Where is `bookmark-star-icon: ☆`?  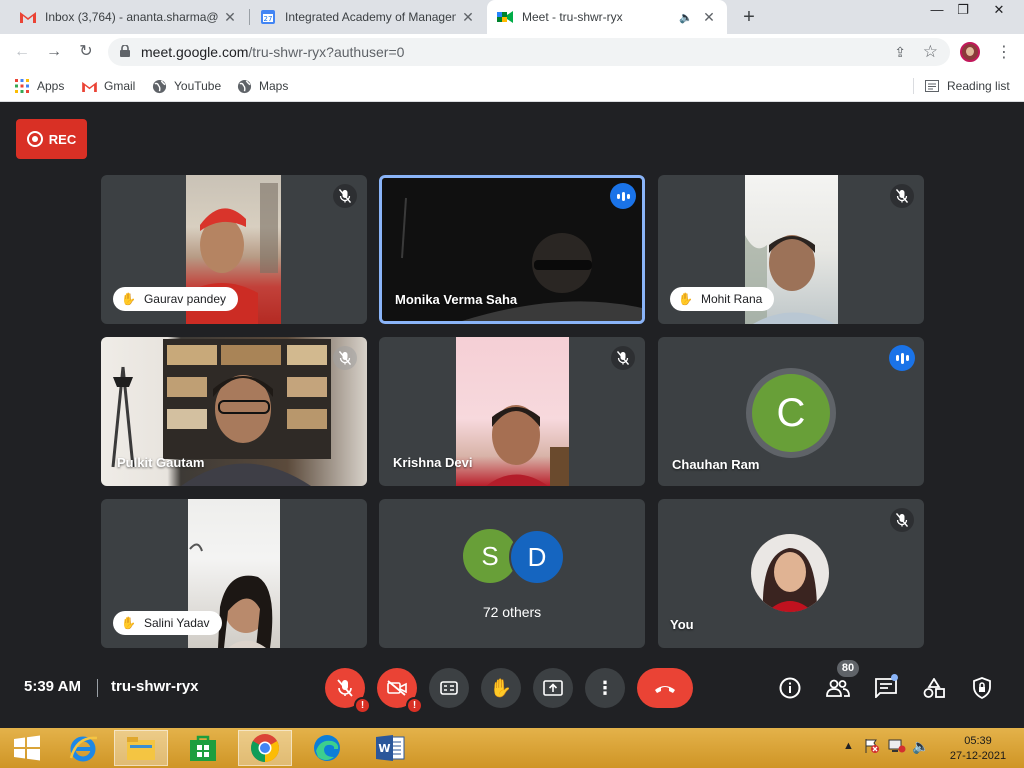
bookmark-star-icon: ☆ is located at coordinates (930, 52).